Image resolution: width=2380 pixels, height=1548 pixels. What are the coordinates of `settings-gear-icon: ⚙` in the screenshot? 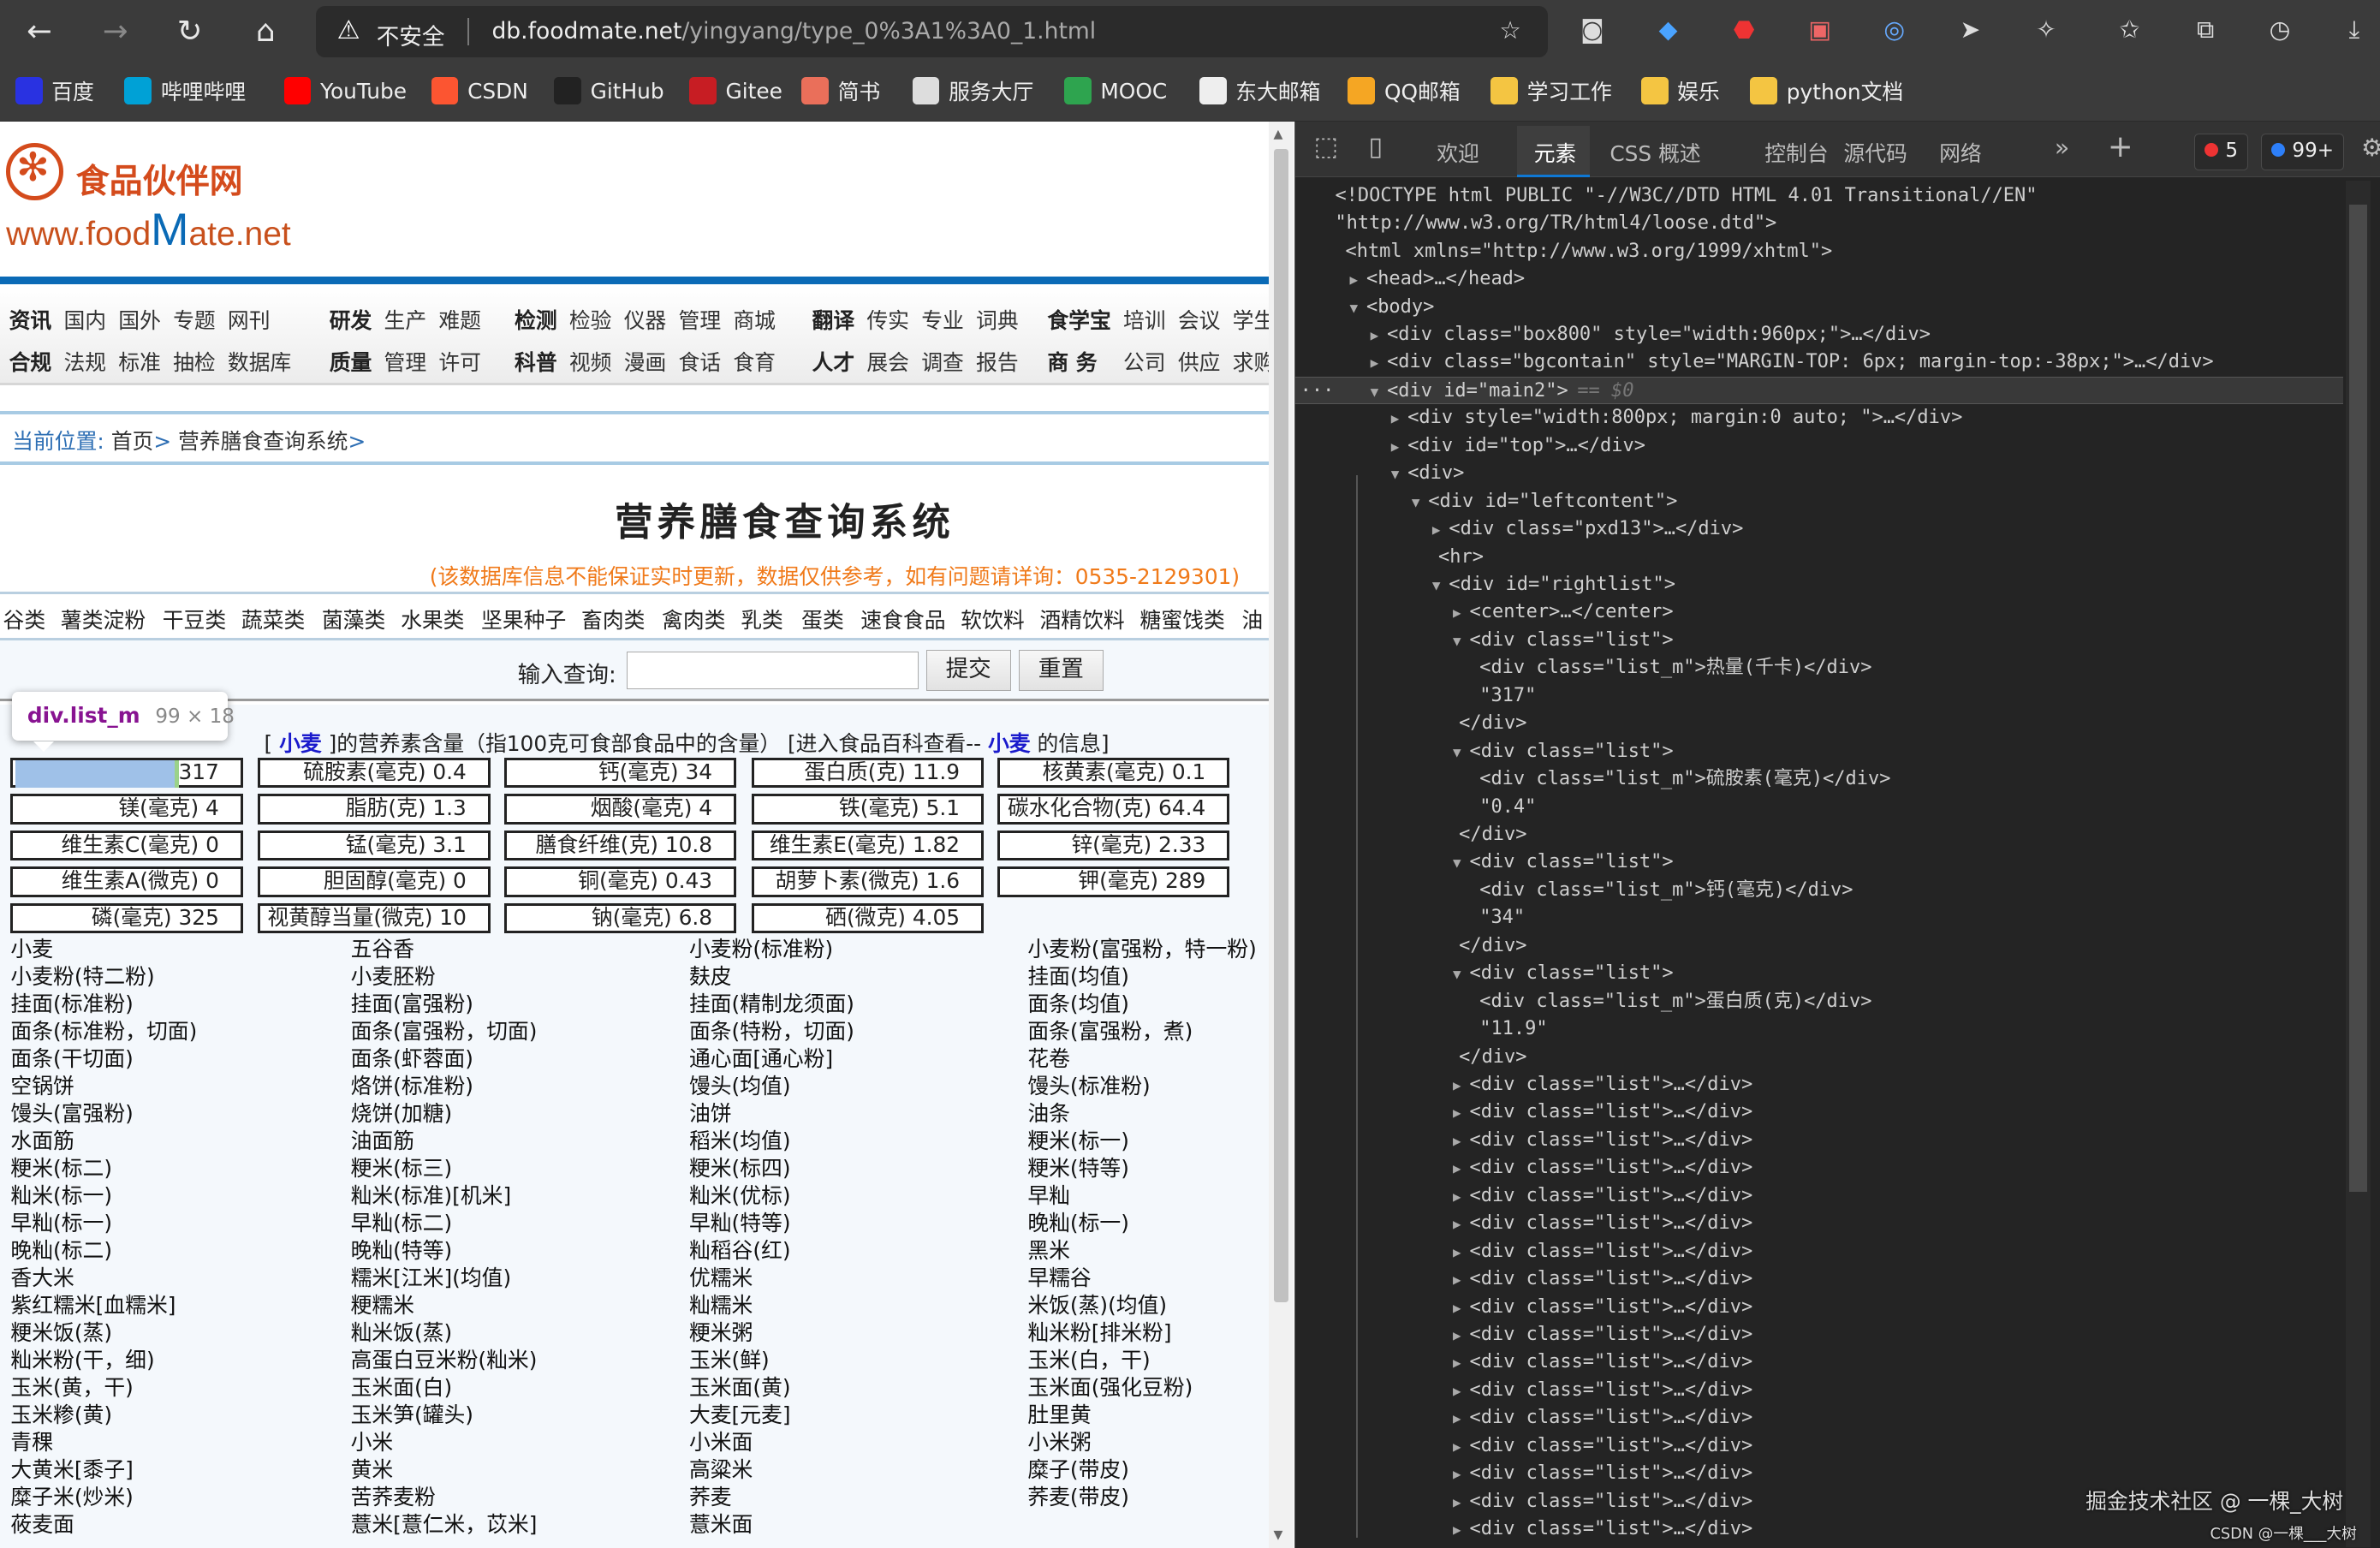 It's located at (2371, 148).